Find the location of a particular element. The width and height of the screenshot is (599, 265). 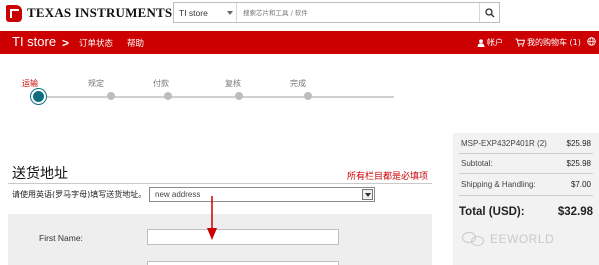

last-name-field is located at coordinates (243, 263).